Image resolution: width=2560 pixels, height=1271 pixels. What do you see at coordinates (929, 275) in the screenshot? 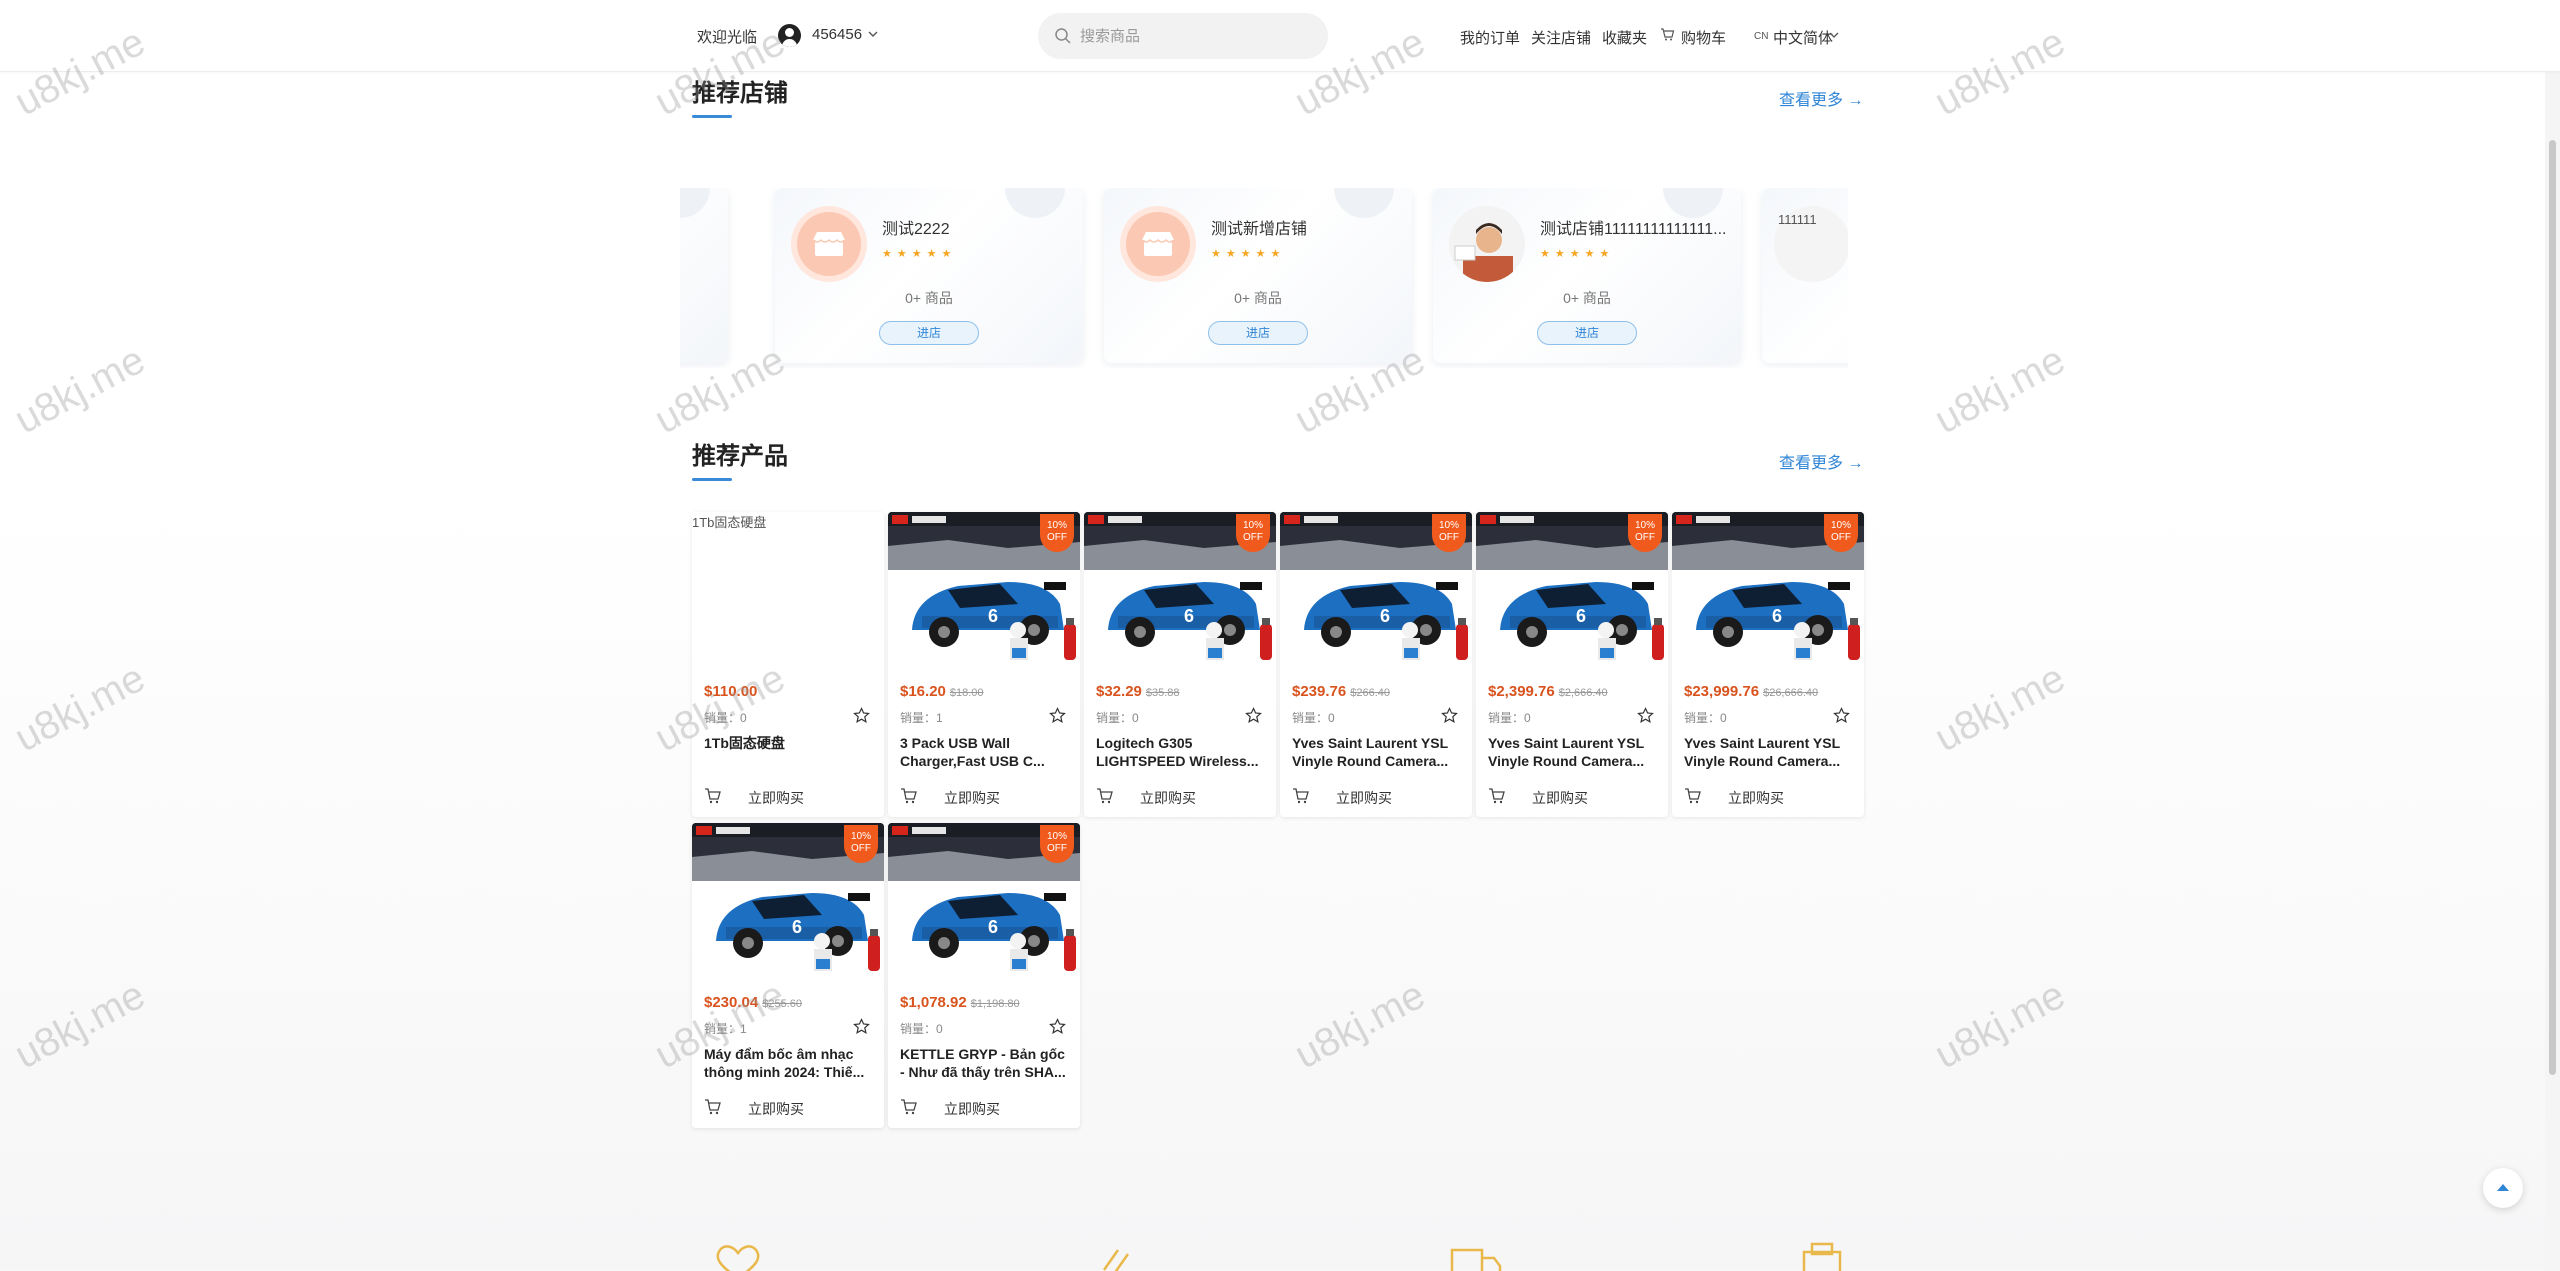
I see `shop-card: 测试2222 ★★★★★ 0+ 商品 进店` at bounding box center [929, 275].